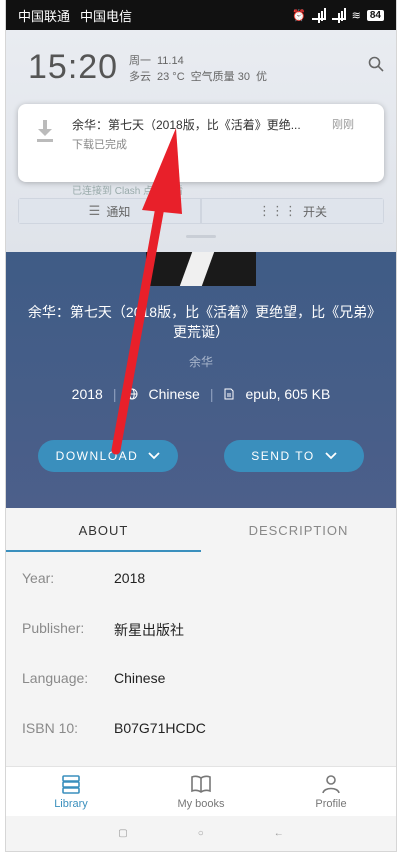  Describe the element at coordinates (356, 15) in the screenshot. I see `wifi-icon: ≋` at that location.